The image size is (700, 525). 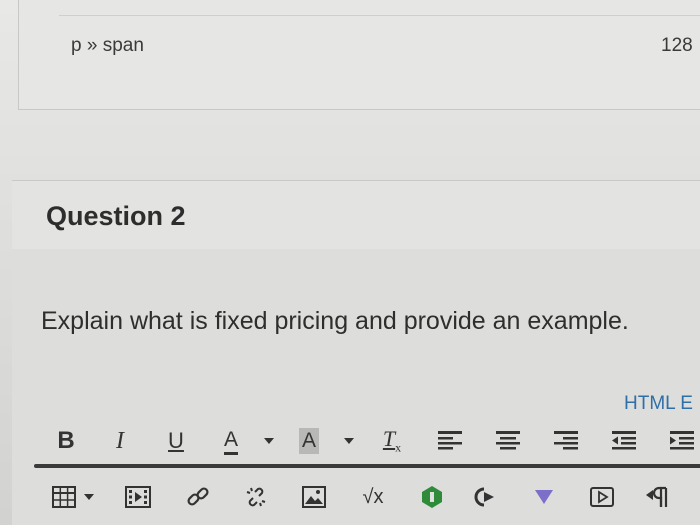 What do you see at coordinates (359, 46) in the screenshot?
I see `editor-statusbar: p » span 128` at bounding box center [359, 46].